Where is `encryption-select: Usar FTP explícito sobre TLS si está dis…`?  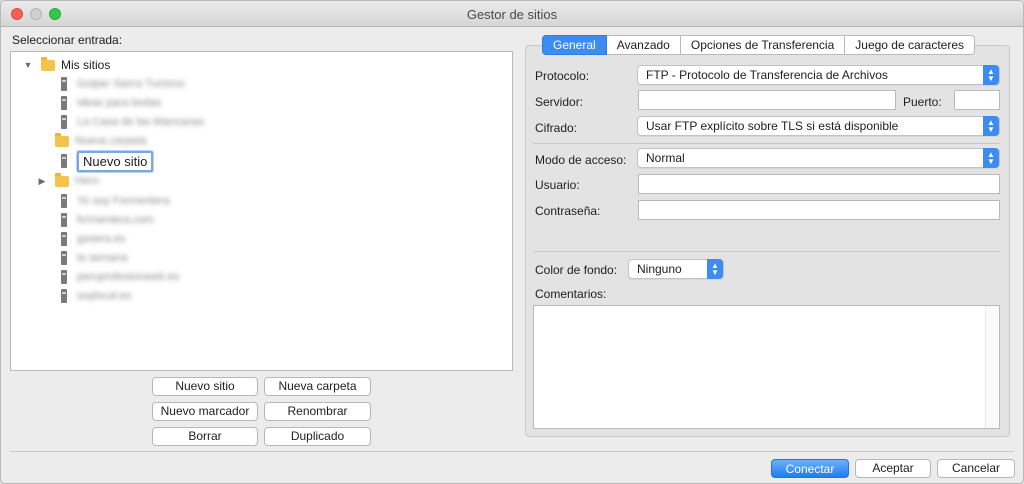 encryption-select: Usar FTP explícito sobre TLS si está dis… is located at coordinates (818, 126).